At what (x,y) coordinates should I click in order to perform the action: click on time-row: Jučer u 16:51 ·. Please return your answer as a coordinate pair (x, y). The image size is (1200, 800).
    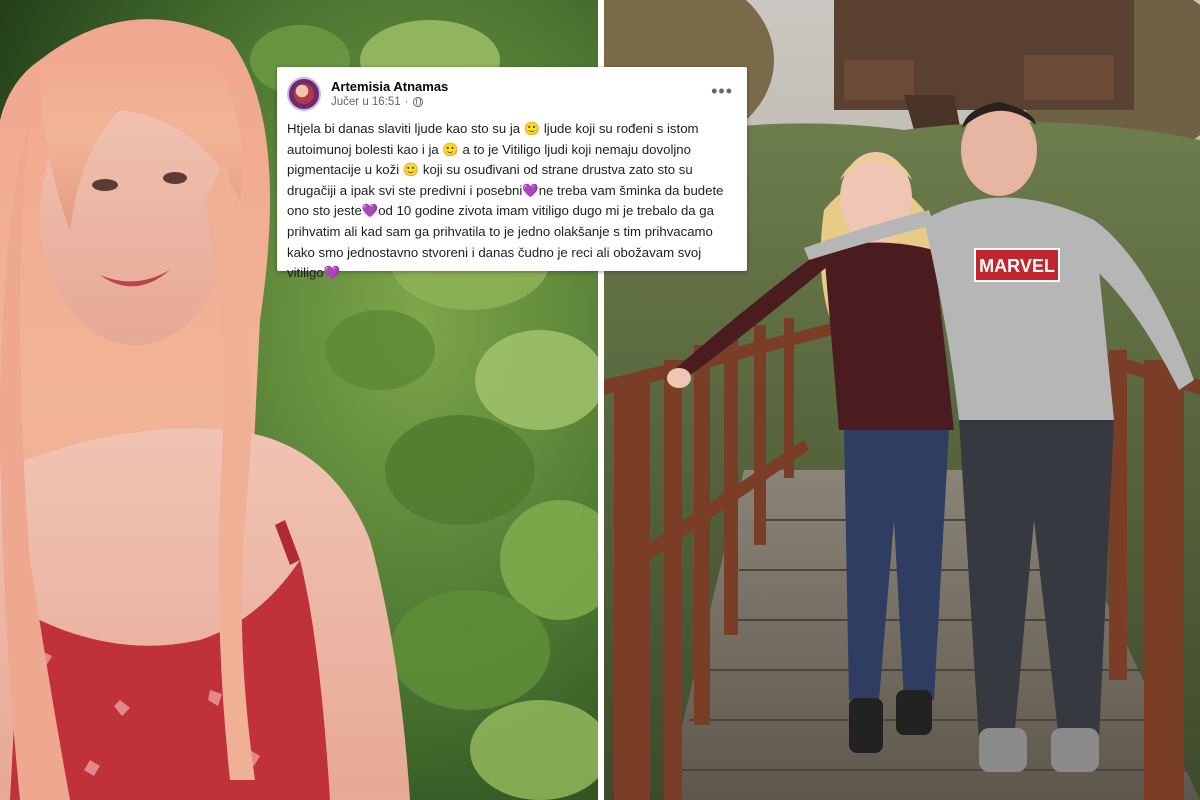
    Looking at the image, I should click on (389, 102).